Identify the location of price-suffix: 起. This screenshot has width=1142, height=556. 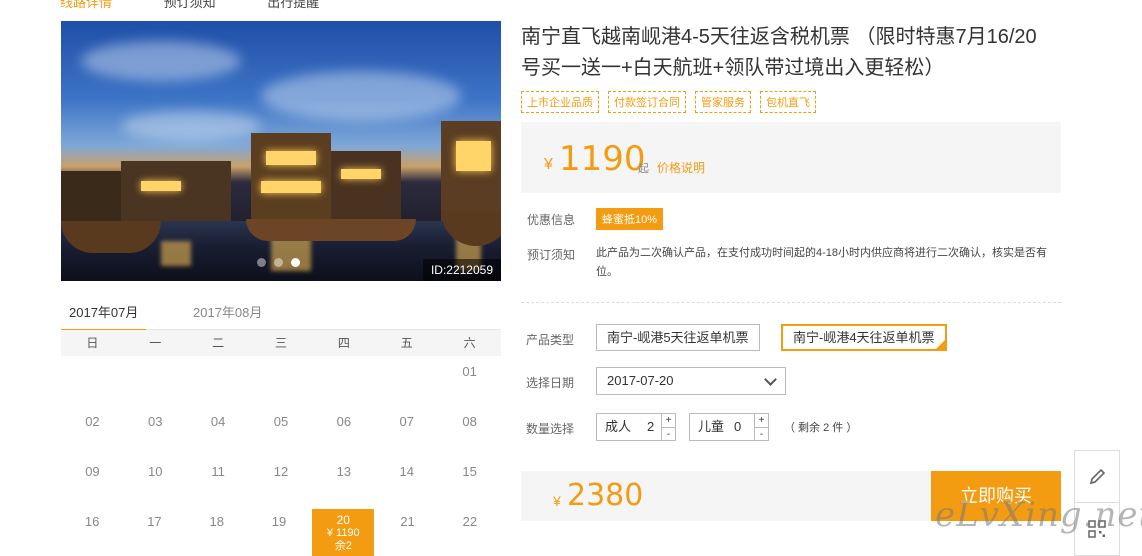
(643, 169).